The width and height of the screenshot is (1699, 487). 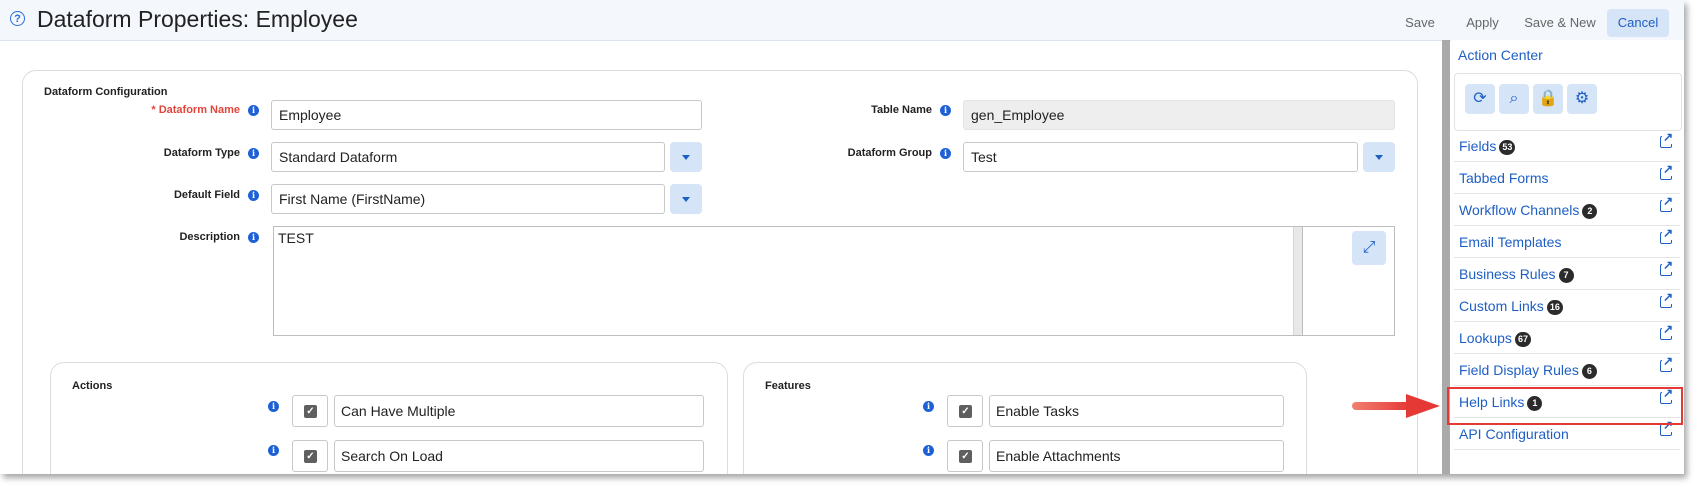 What do you see at coordinates (209, 237) in the screenshot?
I see `description-label: Description` at bounding box center [209, 237].